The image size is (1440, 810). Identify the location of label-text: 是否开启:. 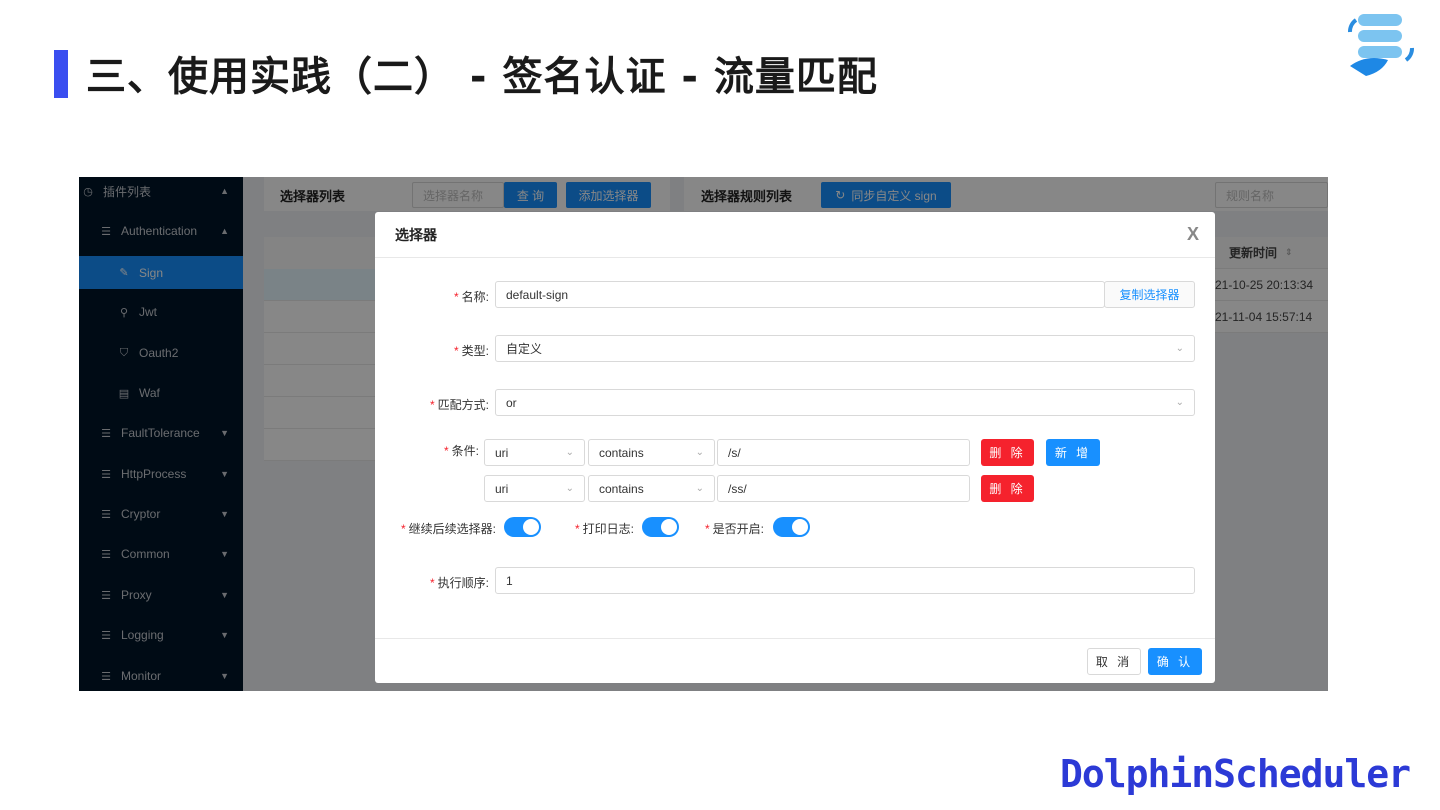
(738, 529).